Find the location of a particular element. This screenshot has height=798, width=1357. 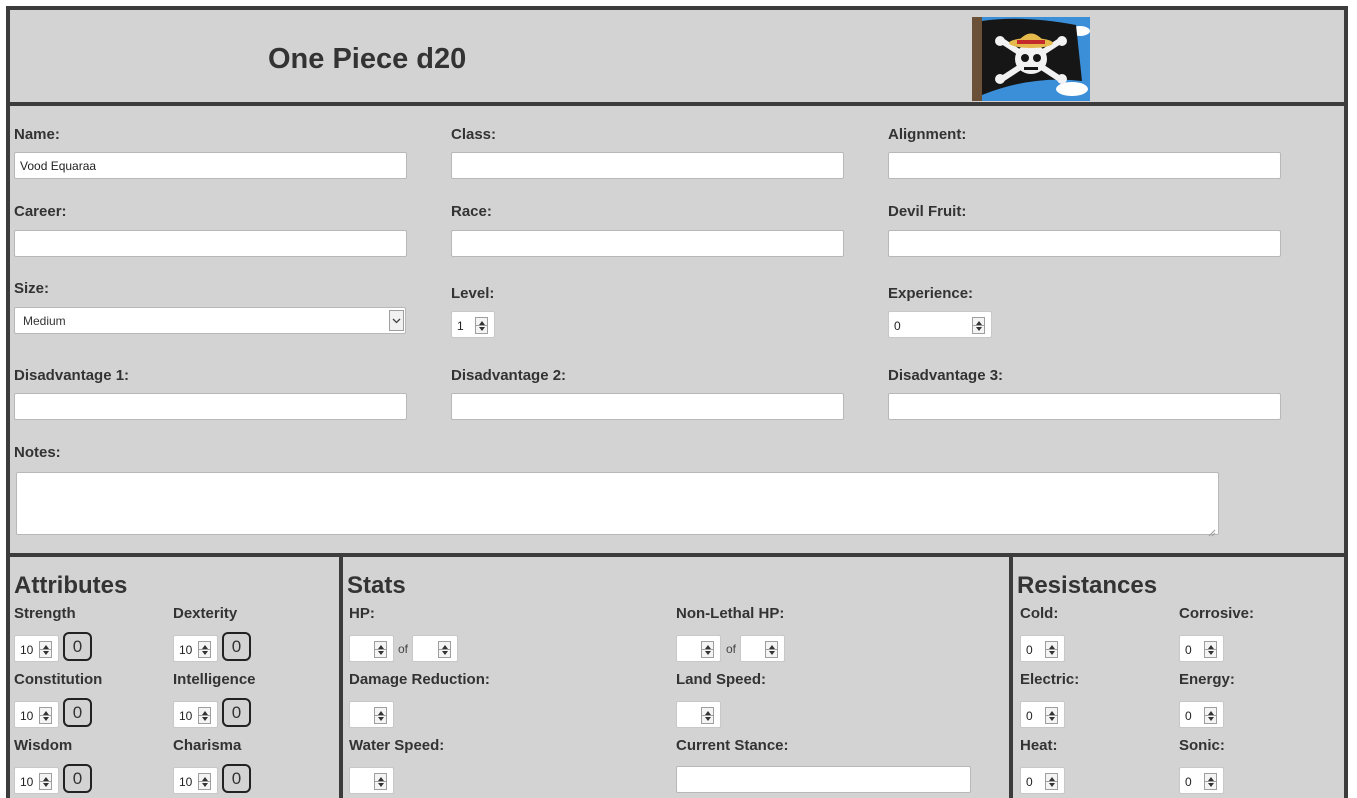

disadvantage-1-input is located at coordinates (210, 406).